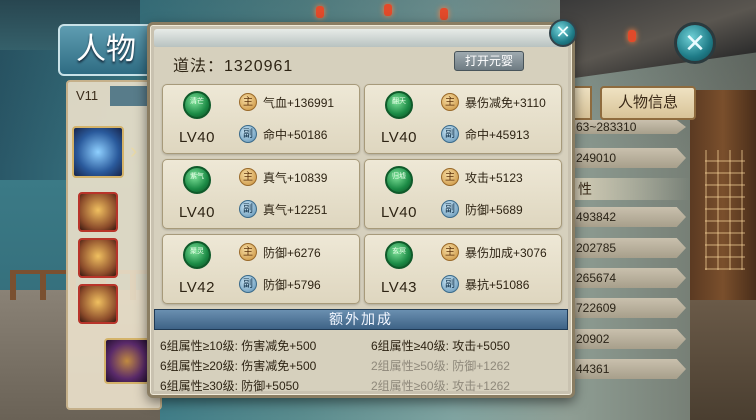 This screenshot has width=756, height=420. What do you see at coordinates (295, 178) in the screenshot?
I see `main-attribute: 真气+10839` at bounding box center [295, 178].